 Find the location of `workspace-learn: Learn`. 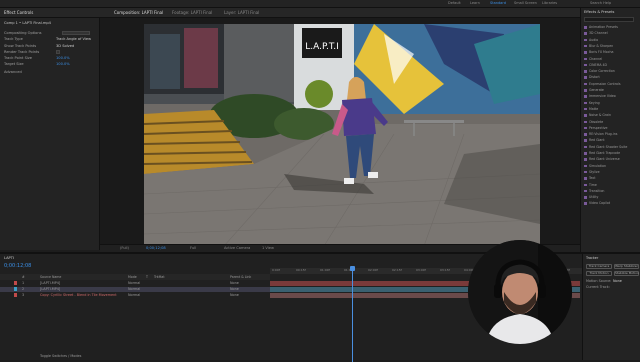

workspace-learn: Learn is located at coordinates (475, 3).